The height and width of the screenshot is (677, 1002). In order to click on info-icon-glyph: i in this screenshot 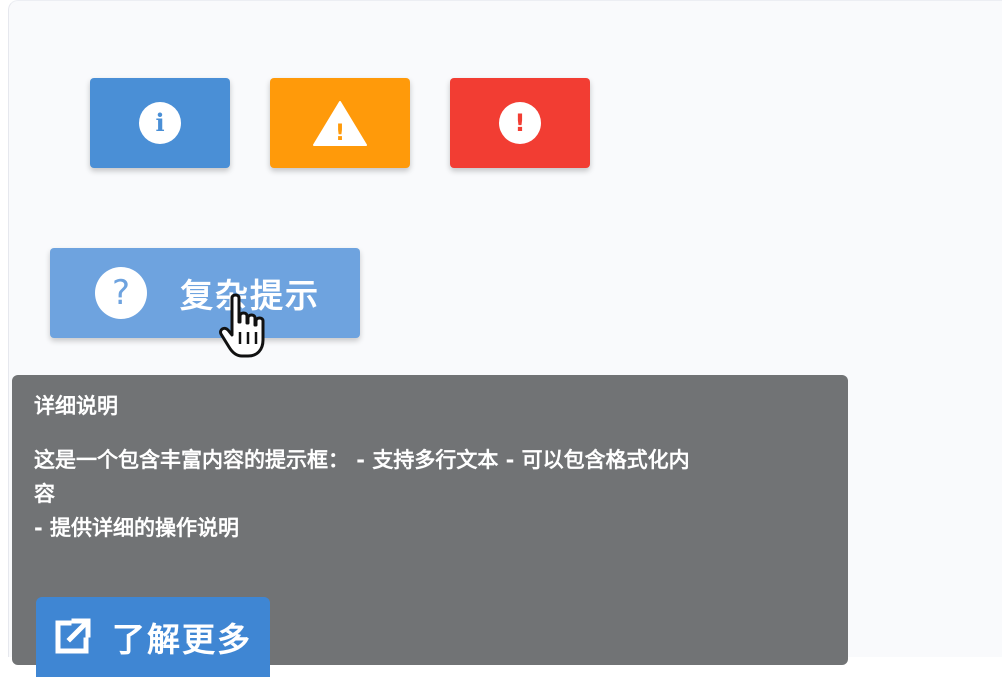, I will do `click(160, 122)`.